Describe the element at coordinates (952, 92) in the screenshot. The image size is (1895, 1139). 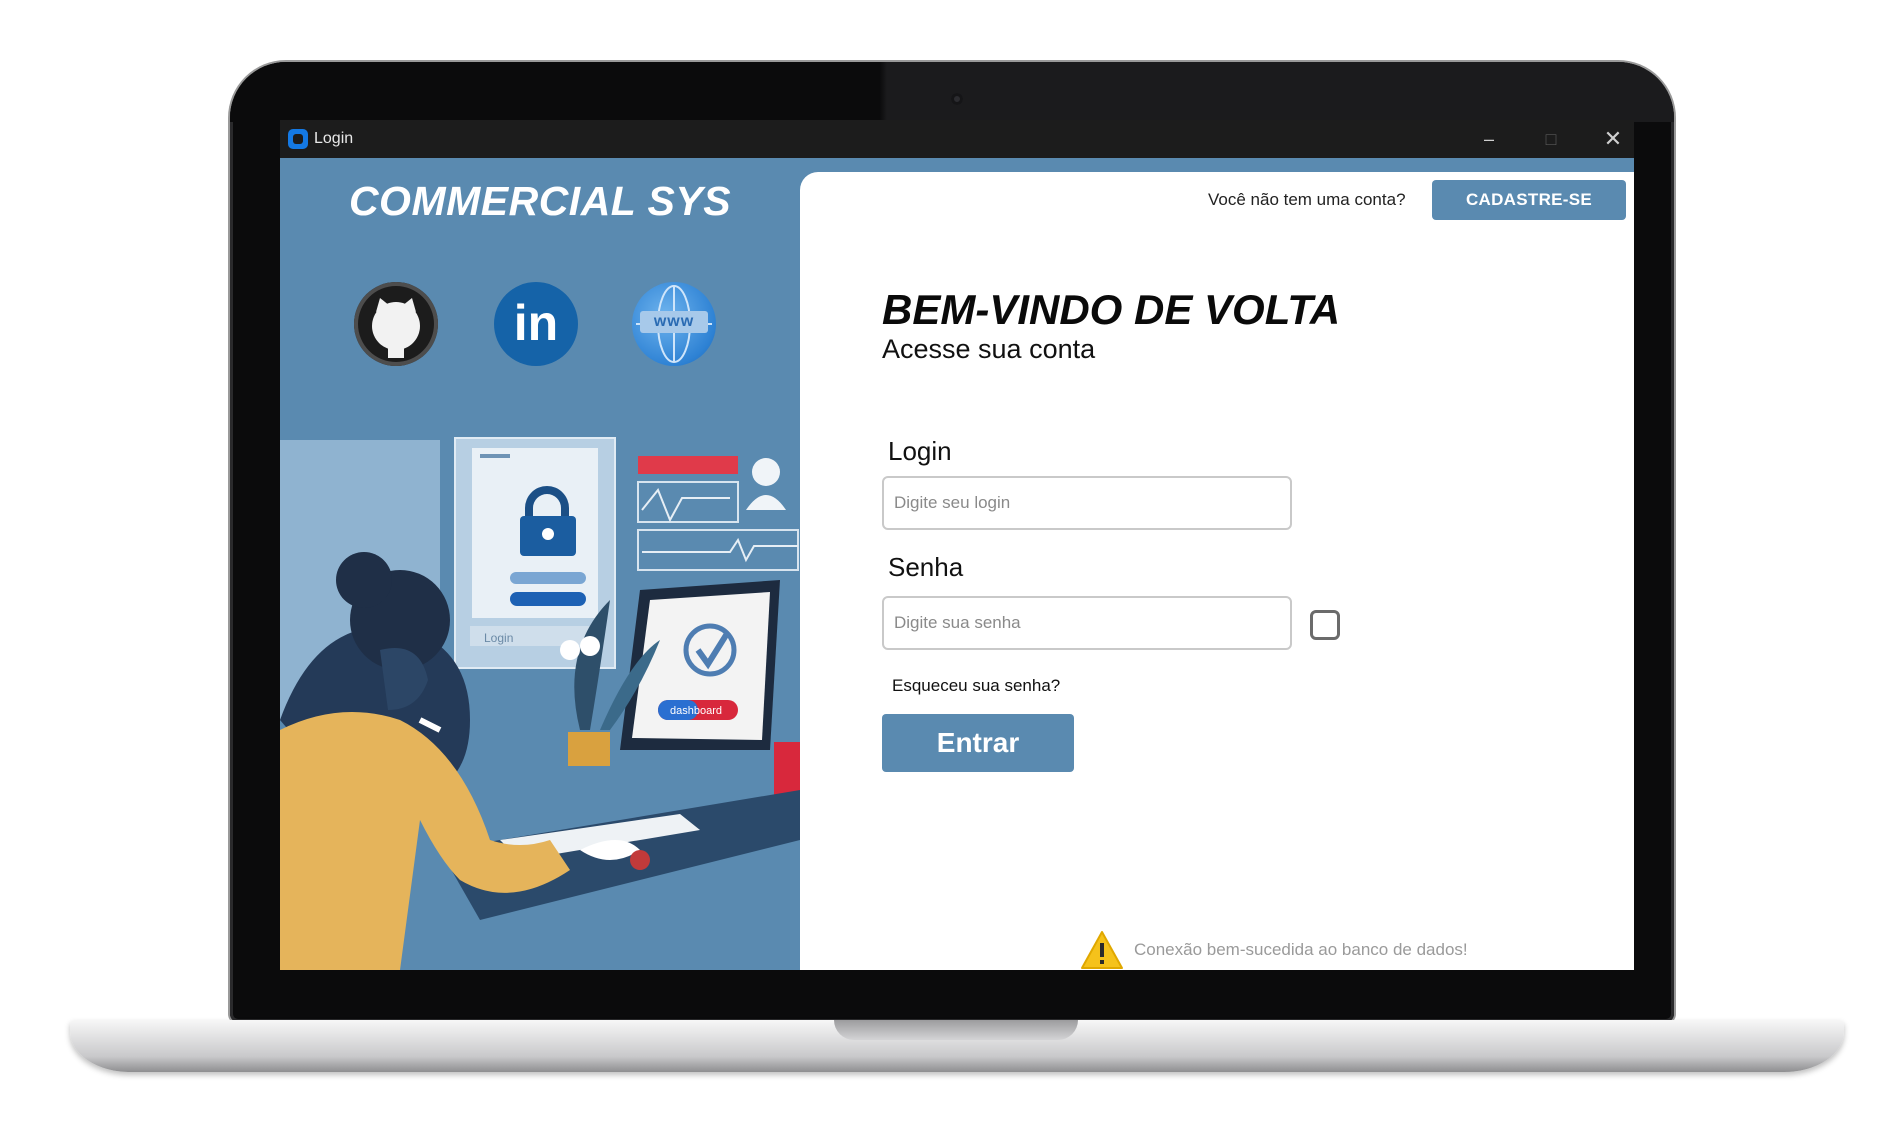
I see `laptop-bezel` at that location.